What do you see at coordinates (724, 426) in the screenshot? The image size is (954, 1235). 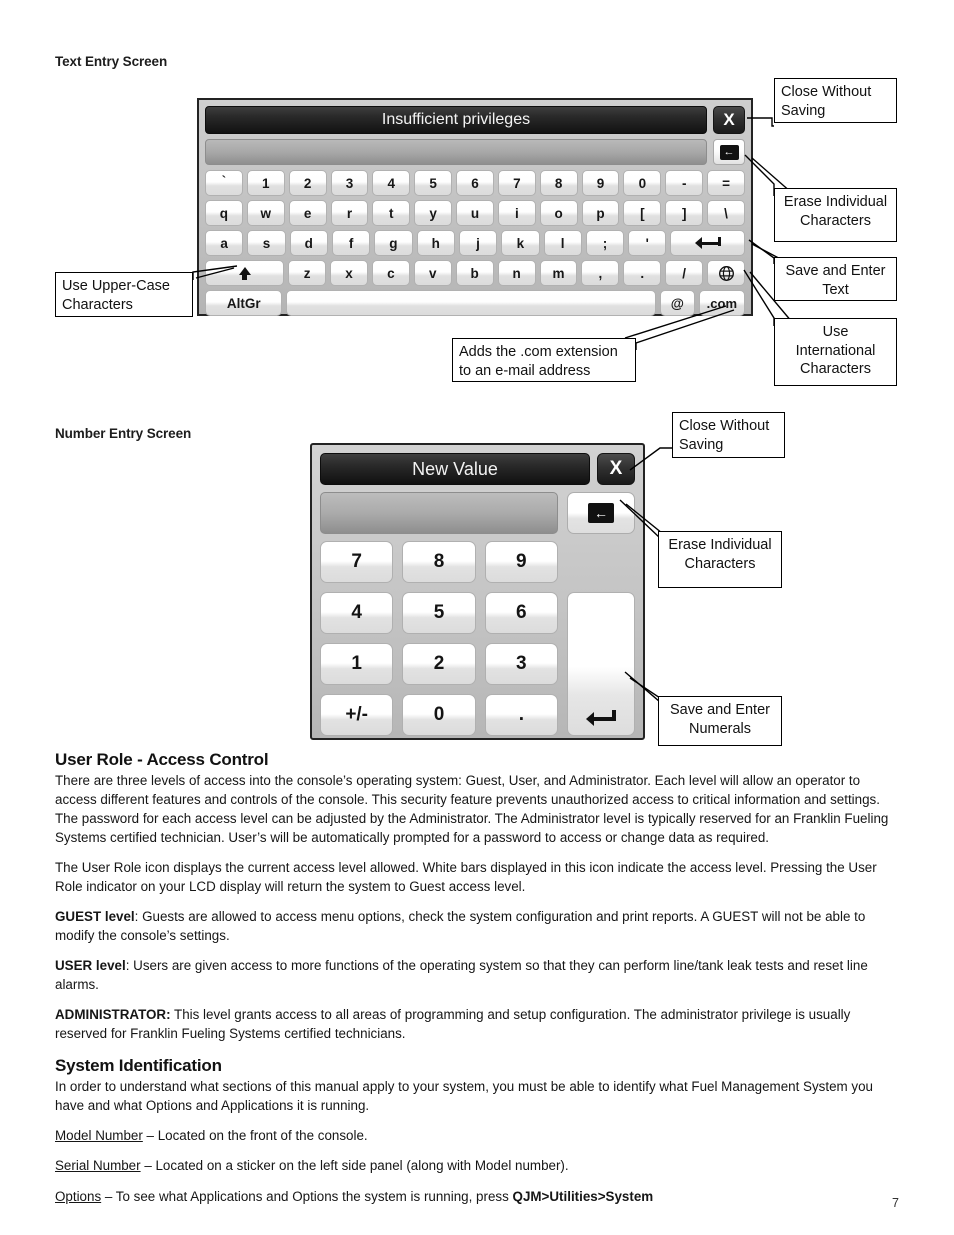 I see `callout-line: Close Without` at bounding box center [724, 426].